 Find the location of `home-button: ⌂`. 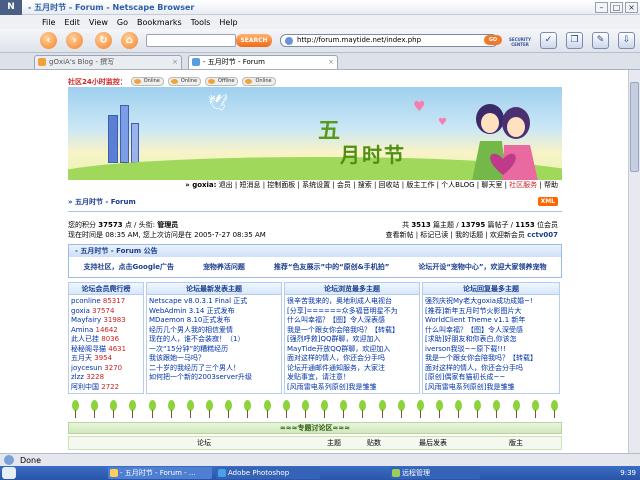

home-button: ⌂ is located at coordinates (129, 40).